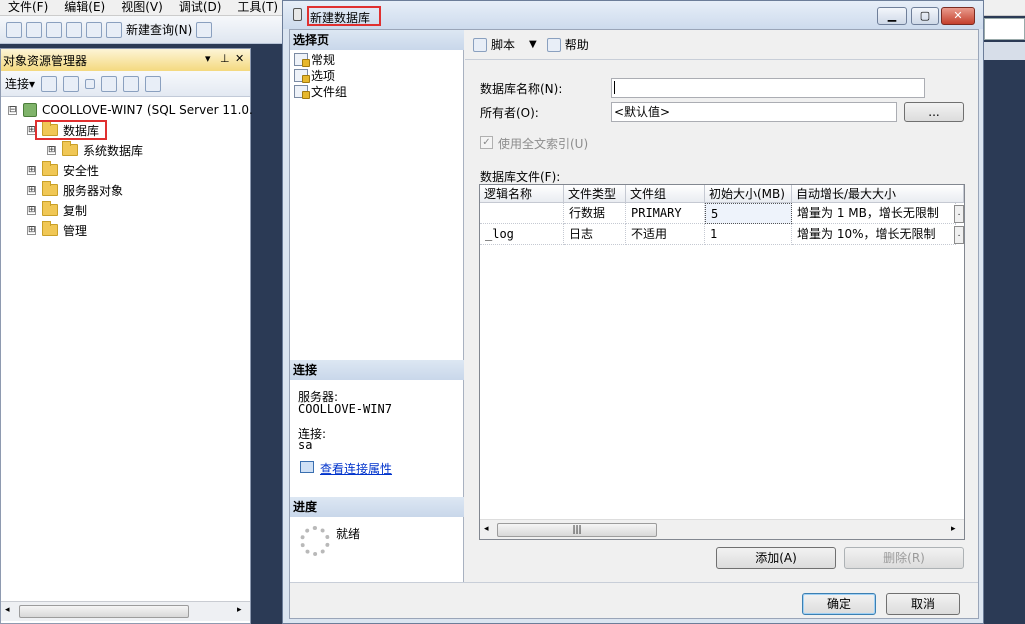 The height and width of the screenshot is (624, 1025). Describe the element at coordinates (878, 194) in the screenshot. I see `column-autogrowth: 自动增长/最大大小` at that location.